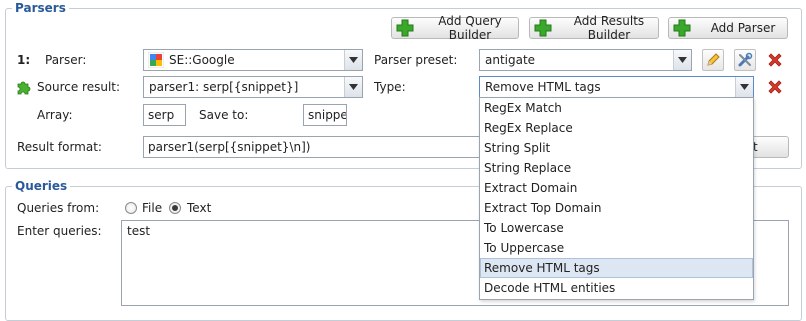 This screenshot has height=321, width=806. I want to click on preset-value: antigate, so click(510, 60).